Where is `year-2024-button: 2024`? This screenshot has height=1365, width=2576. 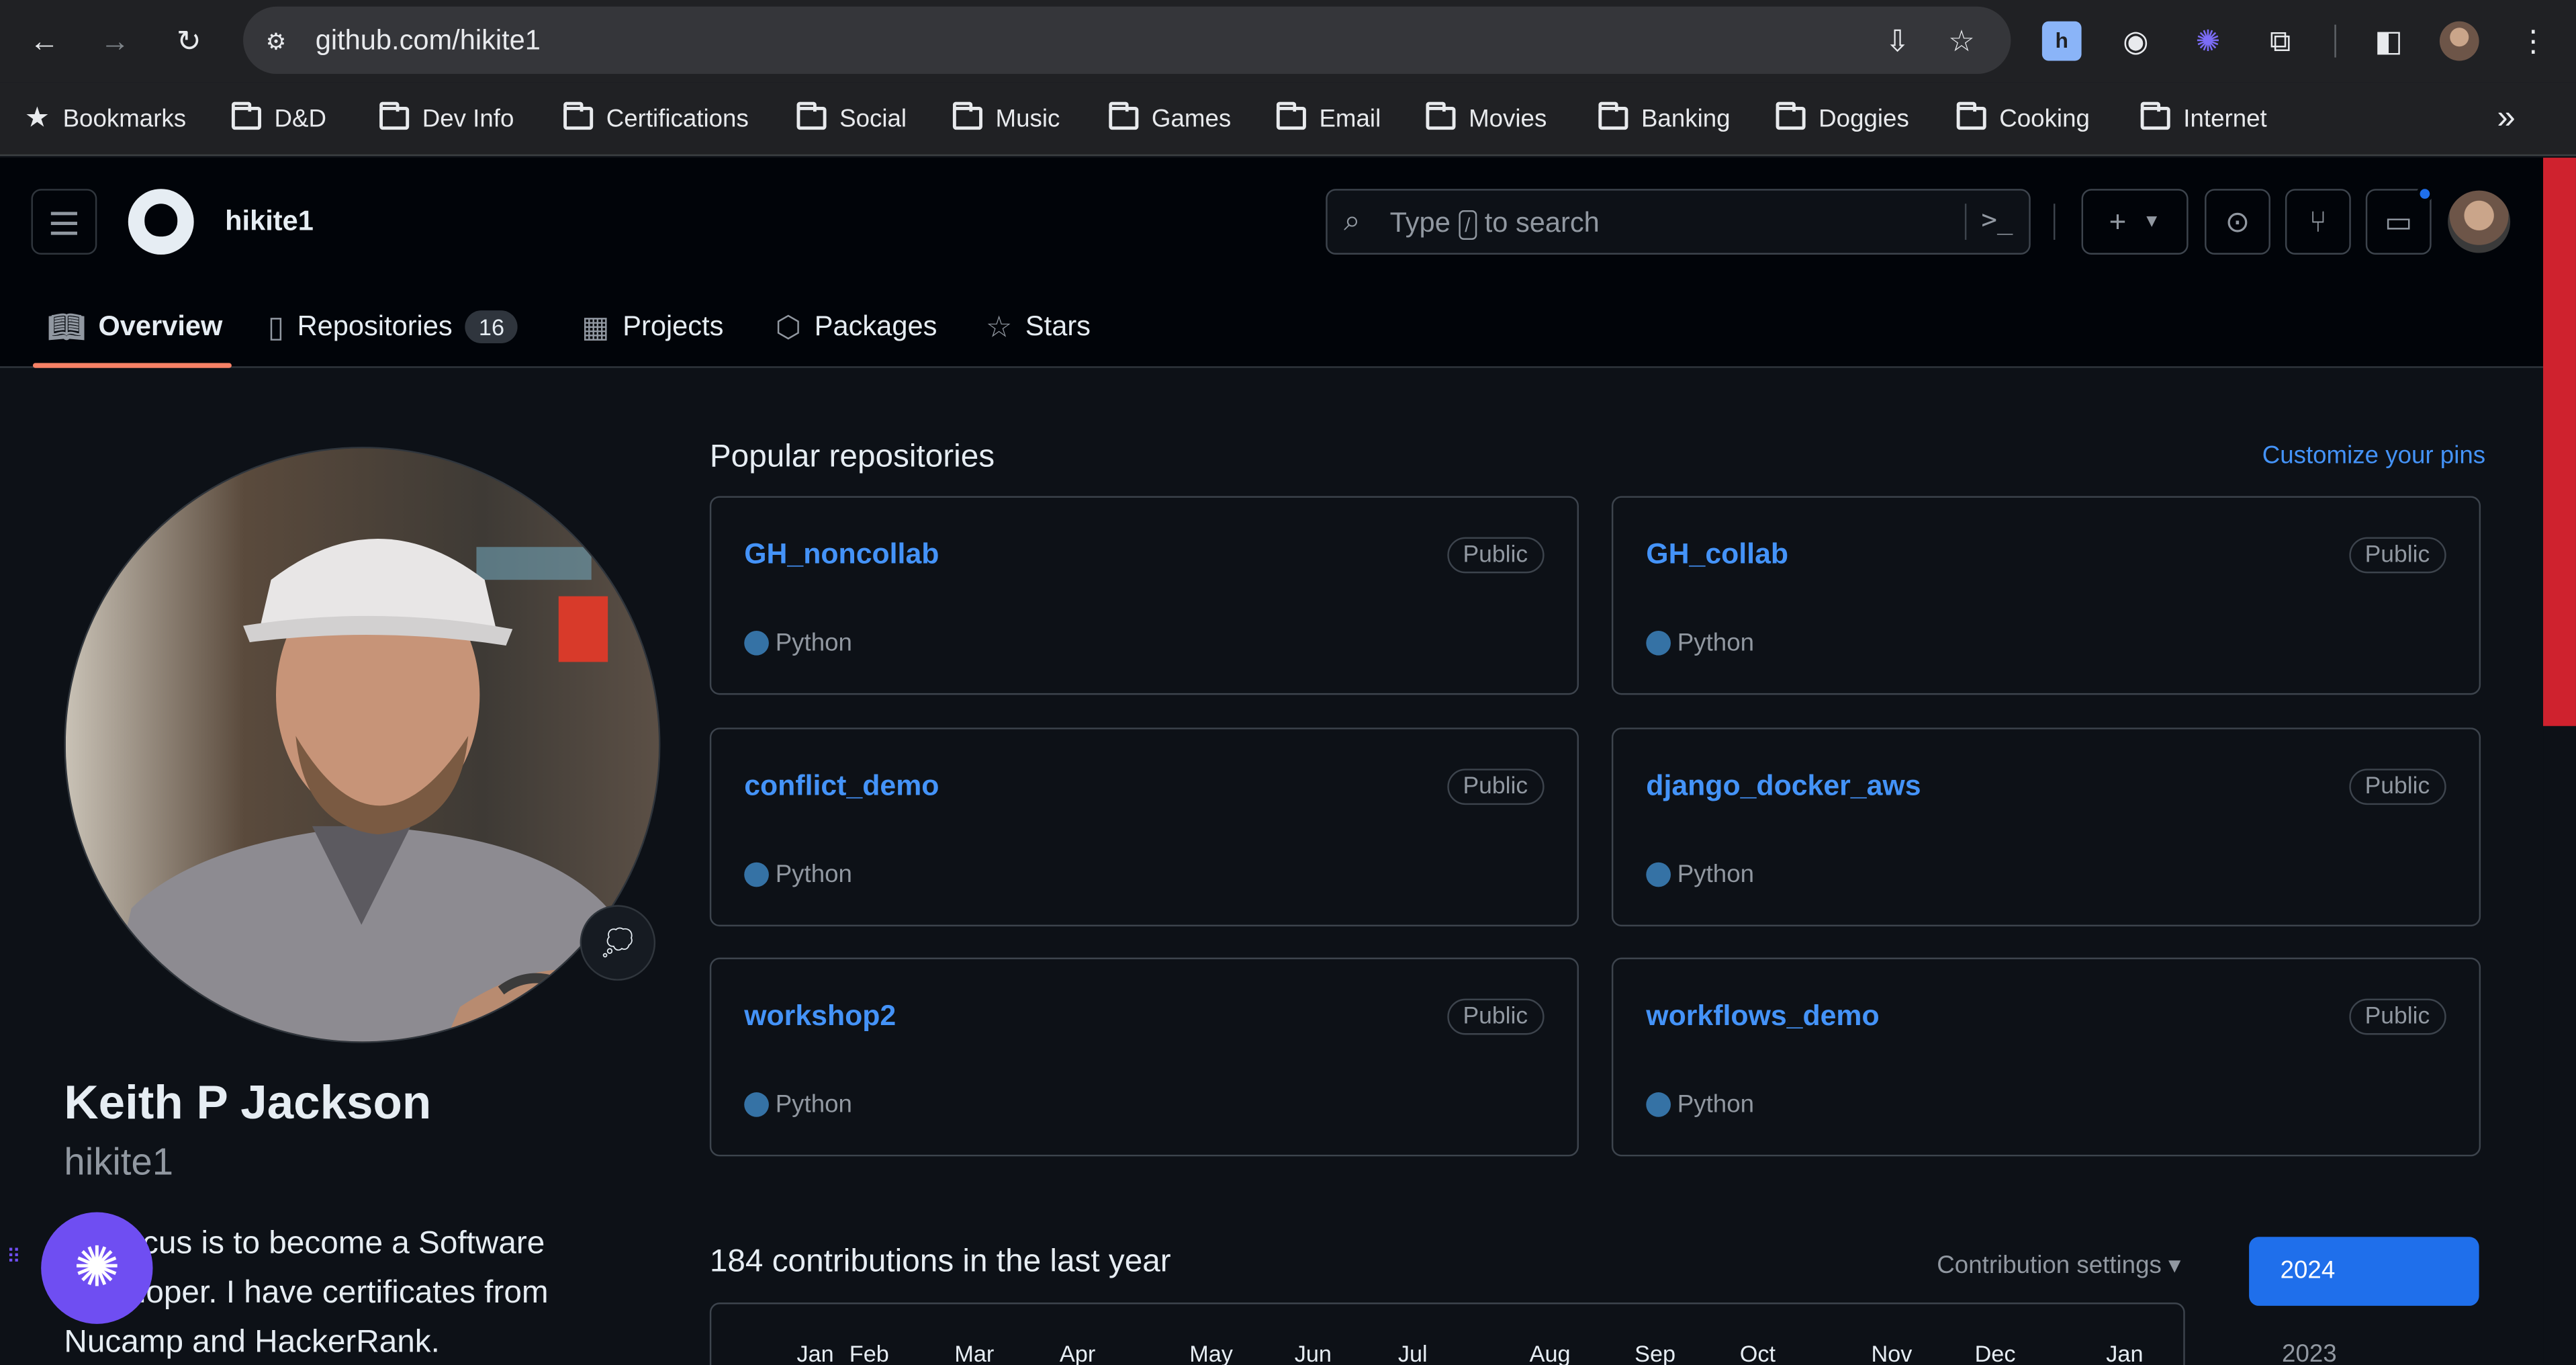
year-2024-button: 2024 is located at coordinates (2364, 1271).